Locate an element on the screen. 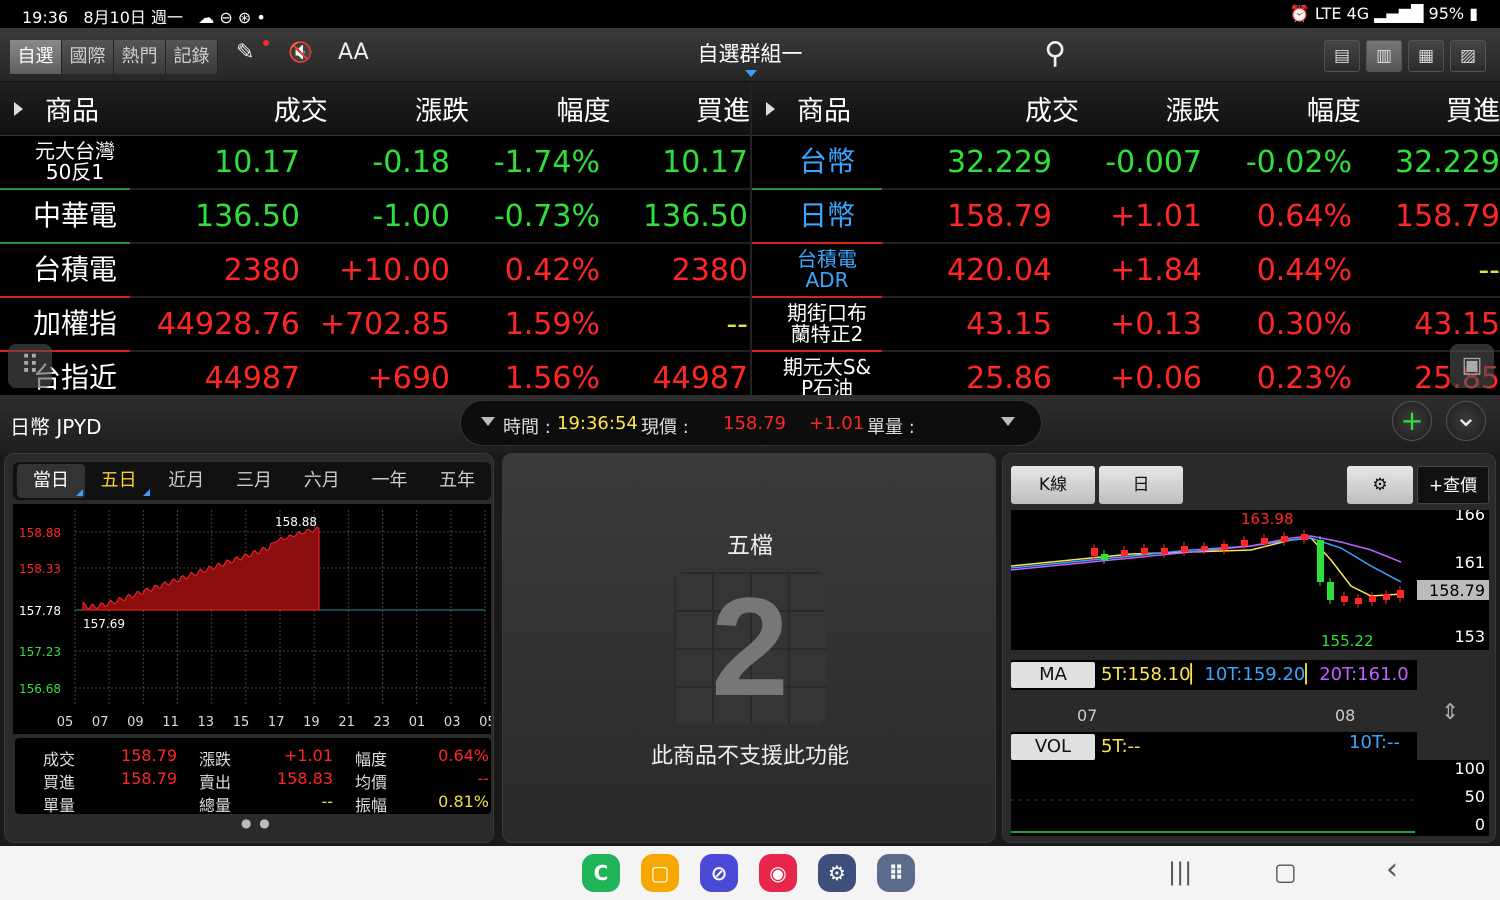 This screenshot has width=1500, height=900. chart-view-icon: ▨ is located at coordinates (1468, 56).